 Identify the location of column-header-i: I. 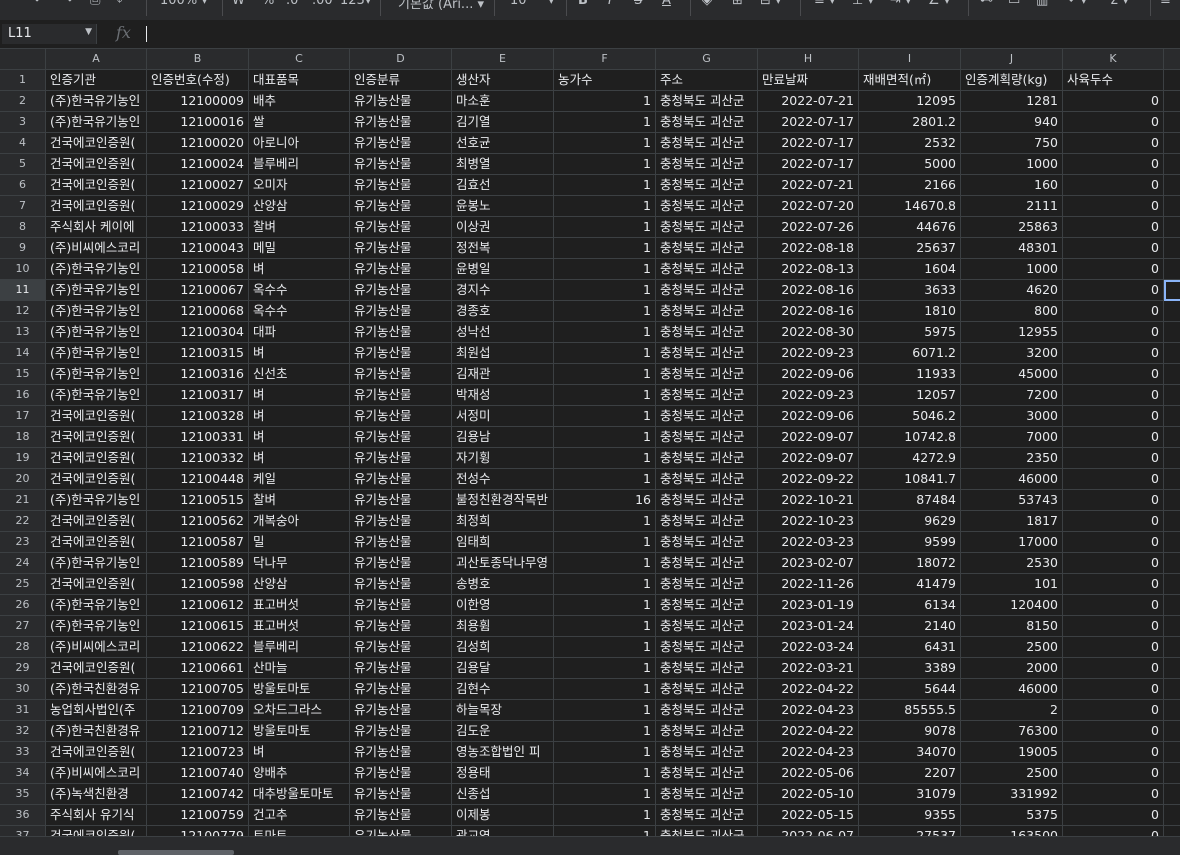
(910, 59).